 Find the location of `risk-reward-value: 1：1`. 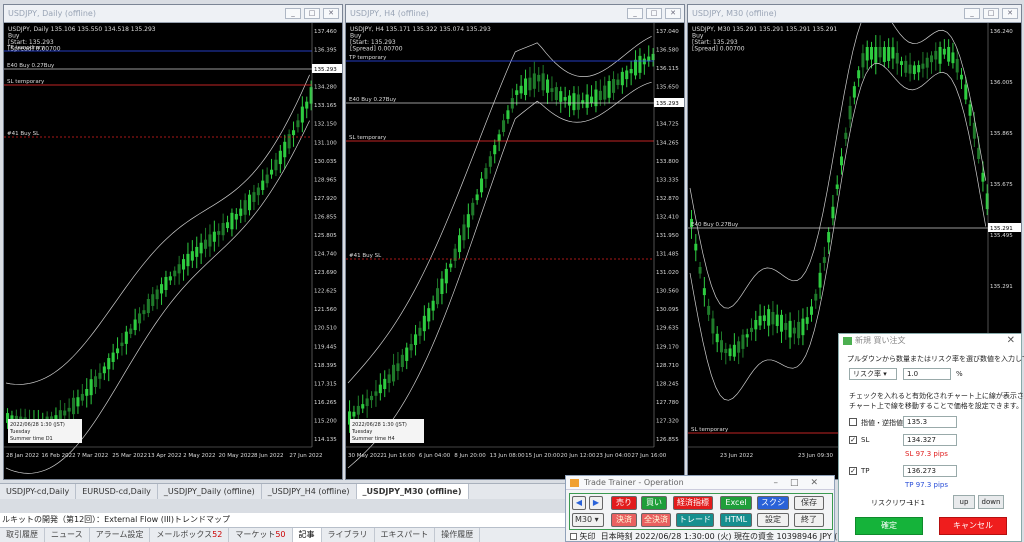

risk-reward-value: 1：1 is located at coordinates (917, 503).